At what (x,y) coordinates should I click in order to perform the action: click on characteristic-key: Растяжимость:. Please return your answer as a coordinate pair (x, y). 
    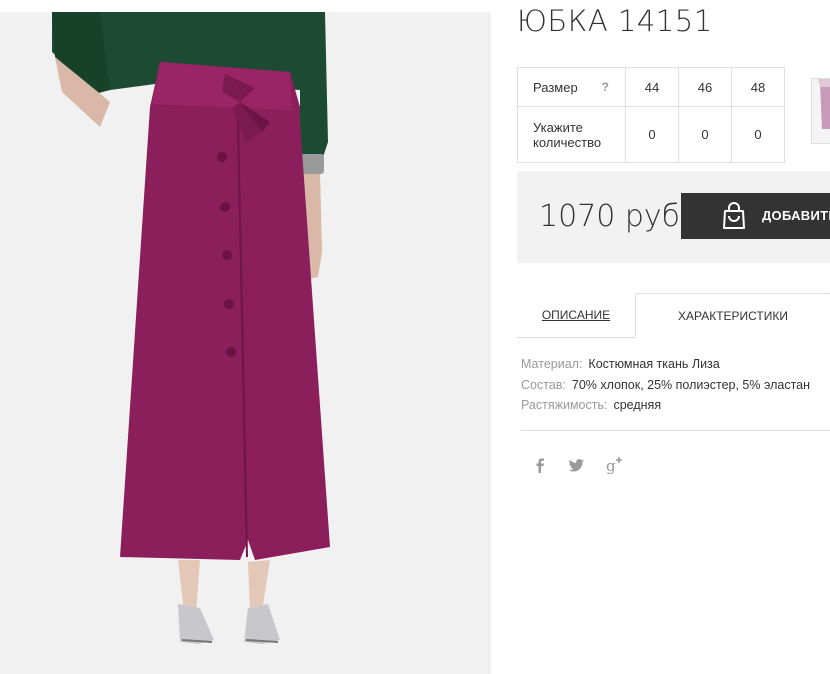
    Looking at the image, I should click on (564, 405).